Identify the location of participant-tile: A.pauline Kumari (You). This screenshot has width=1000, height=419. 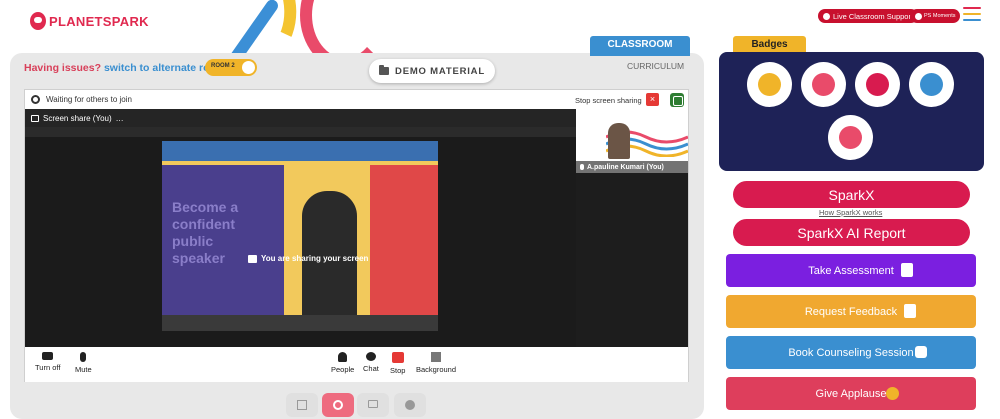
(632, 141).